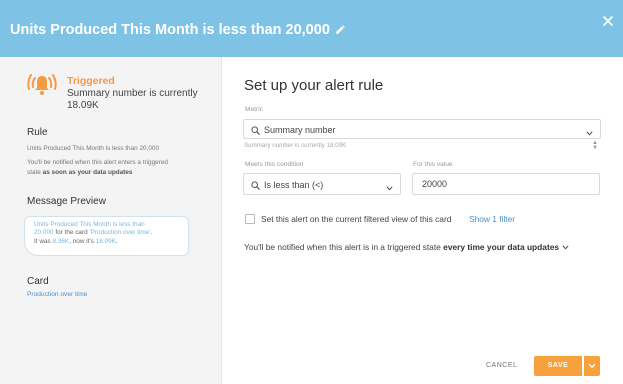 The image size is (623, 384). I want to click on filtered-view-checkbox, so click(250, 219).